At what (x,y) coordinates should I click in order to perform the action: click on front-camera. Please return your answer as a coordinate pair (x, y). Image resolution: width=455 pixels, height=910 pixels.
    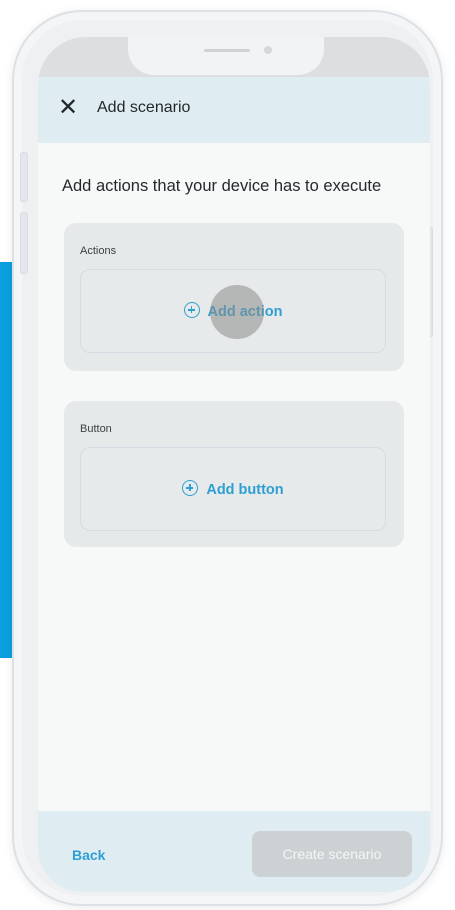
    Looking at the image, I should click on (268, 50).